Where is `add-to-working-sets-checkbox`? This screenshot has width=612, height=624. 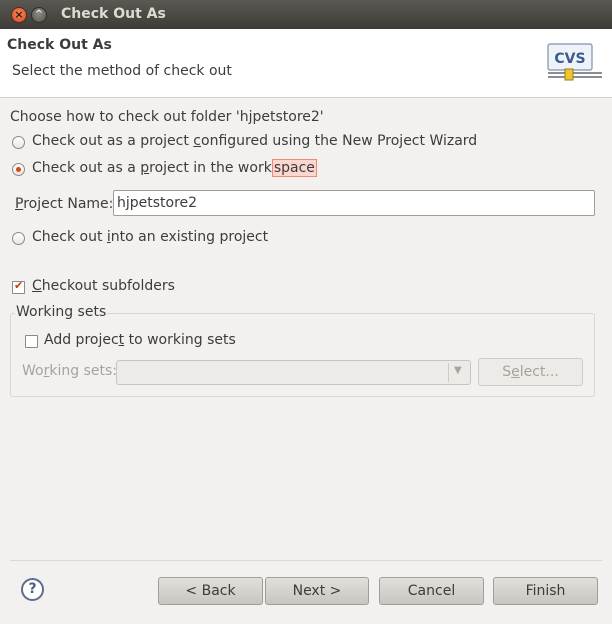 add-to-working-sets-checkbox is located at coordinates (31, 341).